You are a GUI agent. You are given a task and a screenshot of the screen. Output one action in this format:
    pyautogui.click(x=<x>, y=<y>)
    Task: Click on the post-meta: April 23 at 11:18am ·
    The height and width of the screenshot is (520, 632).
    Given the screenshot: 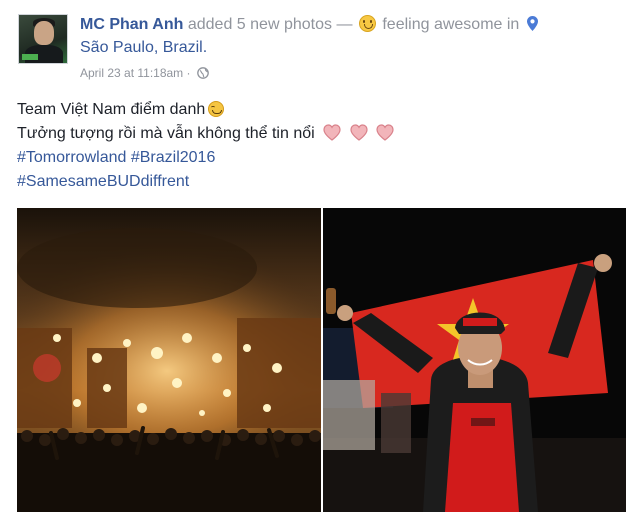 What is the action you would take?
    pyautogui.click(x=144, y=73)
    